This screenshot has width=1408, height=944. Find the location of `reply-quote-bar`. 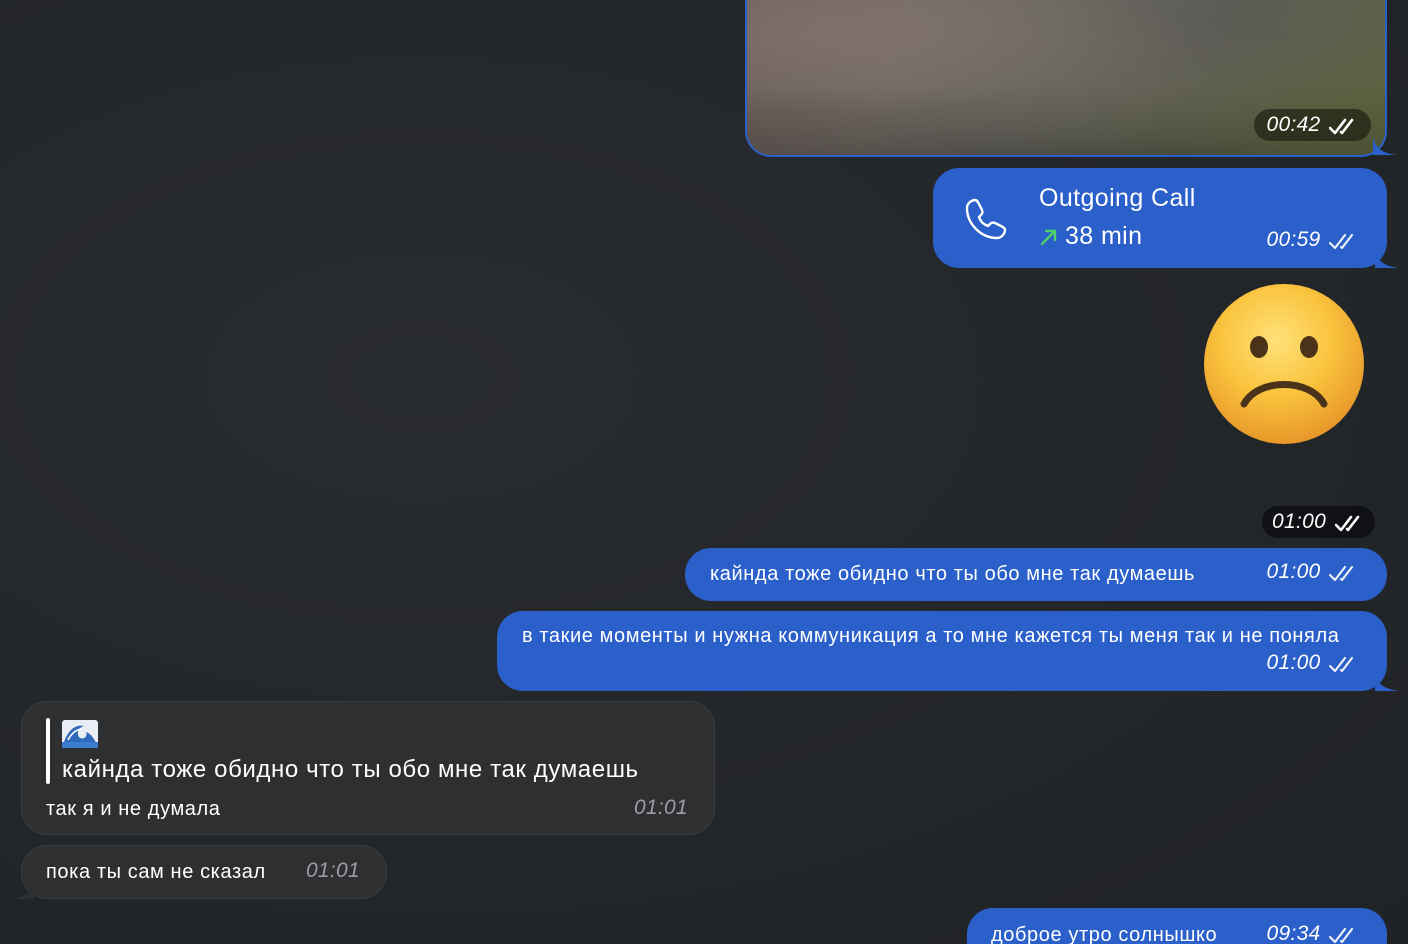

reply-quote-bar is located at coordinates (48, 751).